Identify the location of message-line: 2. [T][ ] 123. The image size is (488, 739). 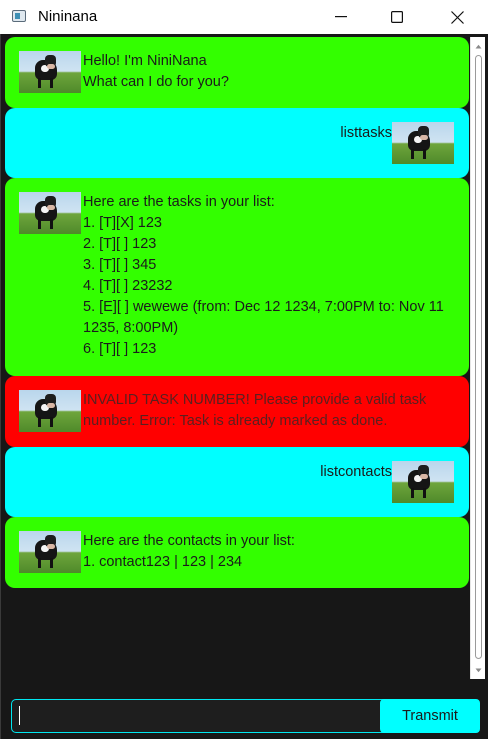
(120, 244).